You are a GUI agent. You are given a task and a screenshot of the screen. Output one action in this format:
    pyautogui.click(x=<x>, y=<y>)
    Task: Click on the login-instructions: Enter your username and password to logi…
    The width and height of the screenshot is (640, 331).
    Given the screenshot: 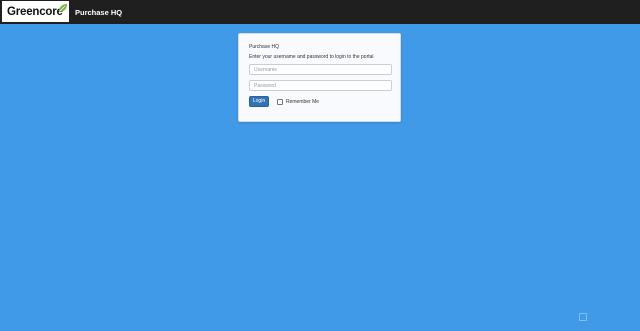 What is the action you would take?
    pyautogui.click(x=311, y=57)
    